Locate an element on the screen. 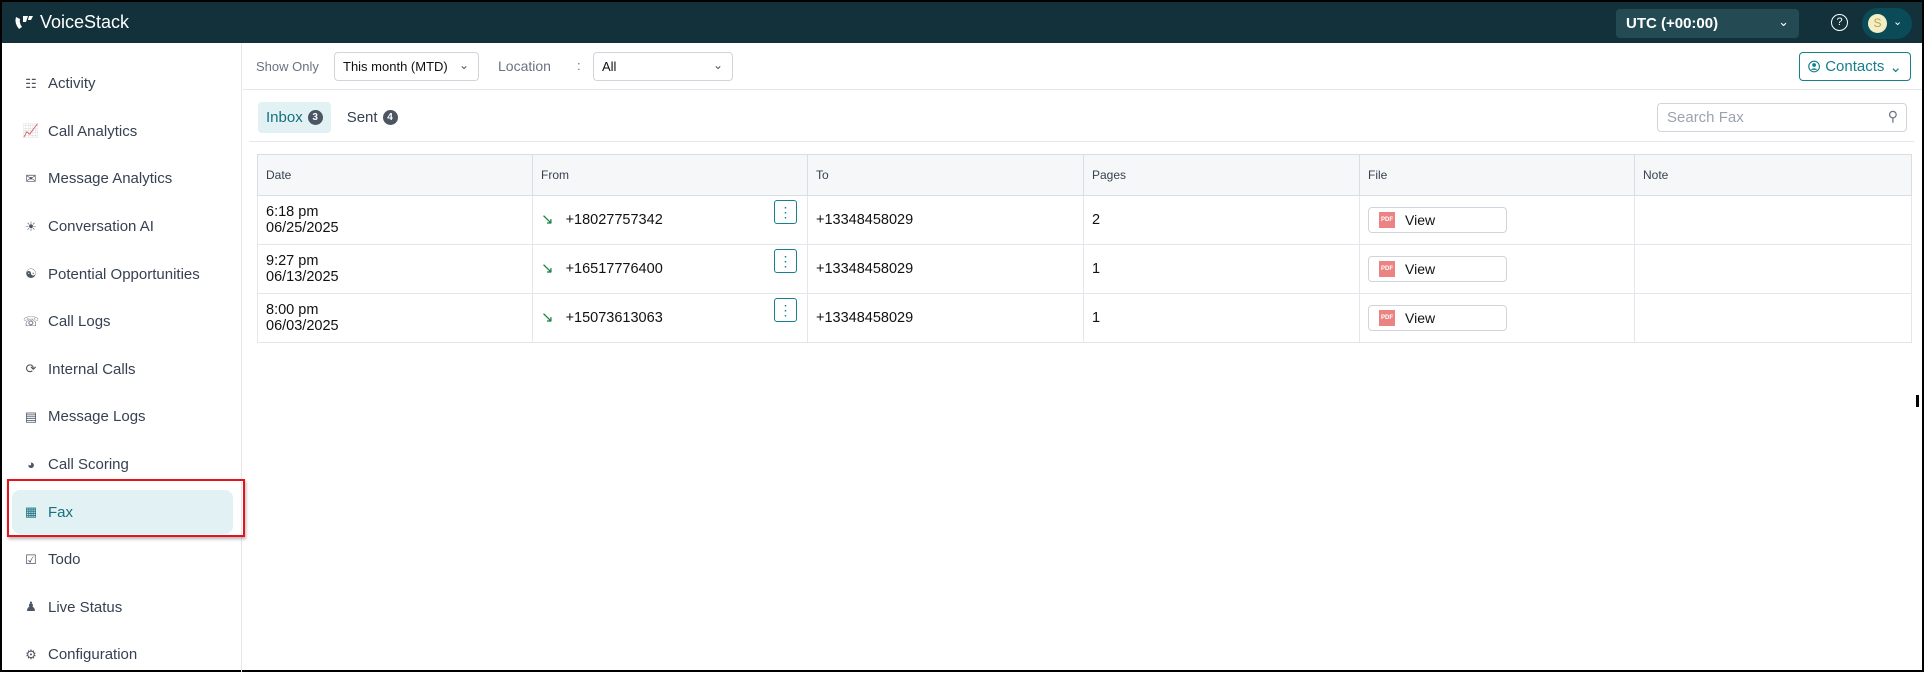 Image resolution: width=1924 pixels, height=679 pixels. sidebar-item-potential-opportunities: ☯ Potential Opportunities is located at coordinates (121, 274).